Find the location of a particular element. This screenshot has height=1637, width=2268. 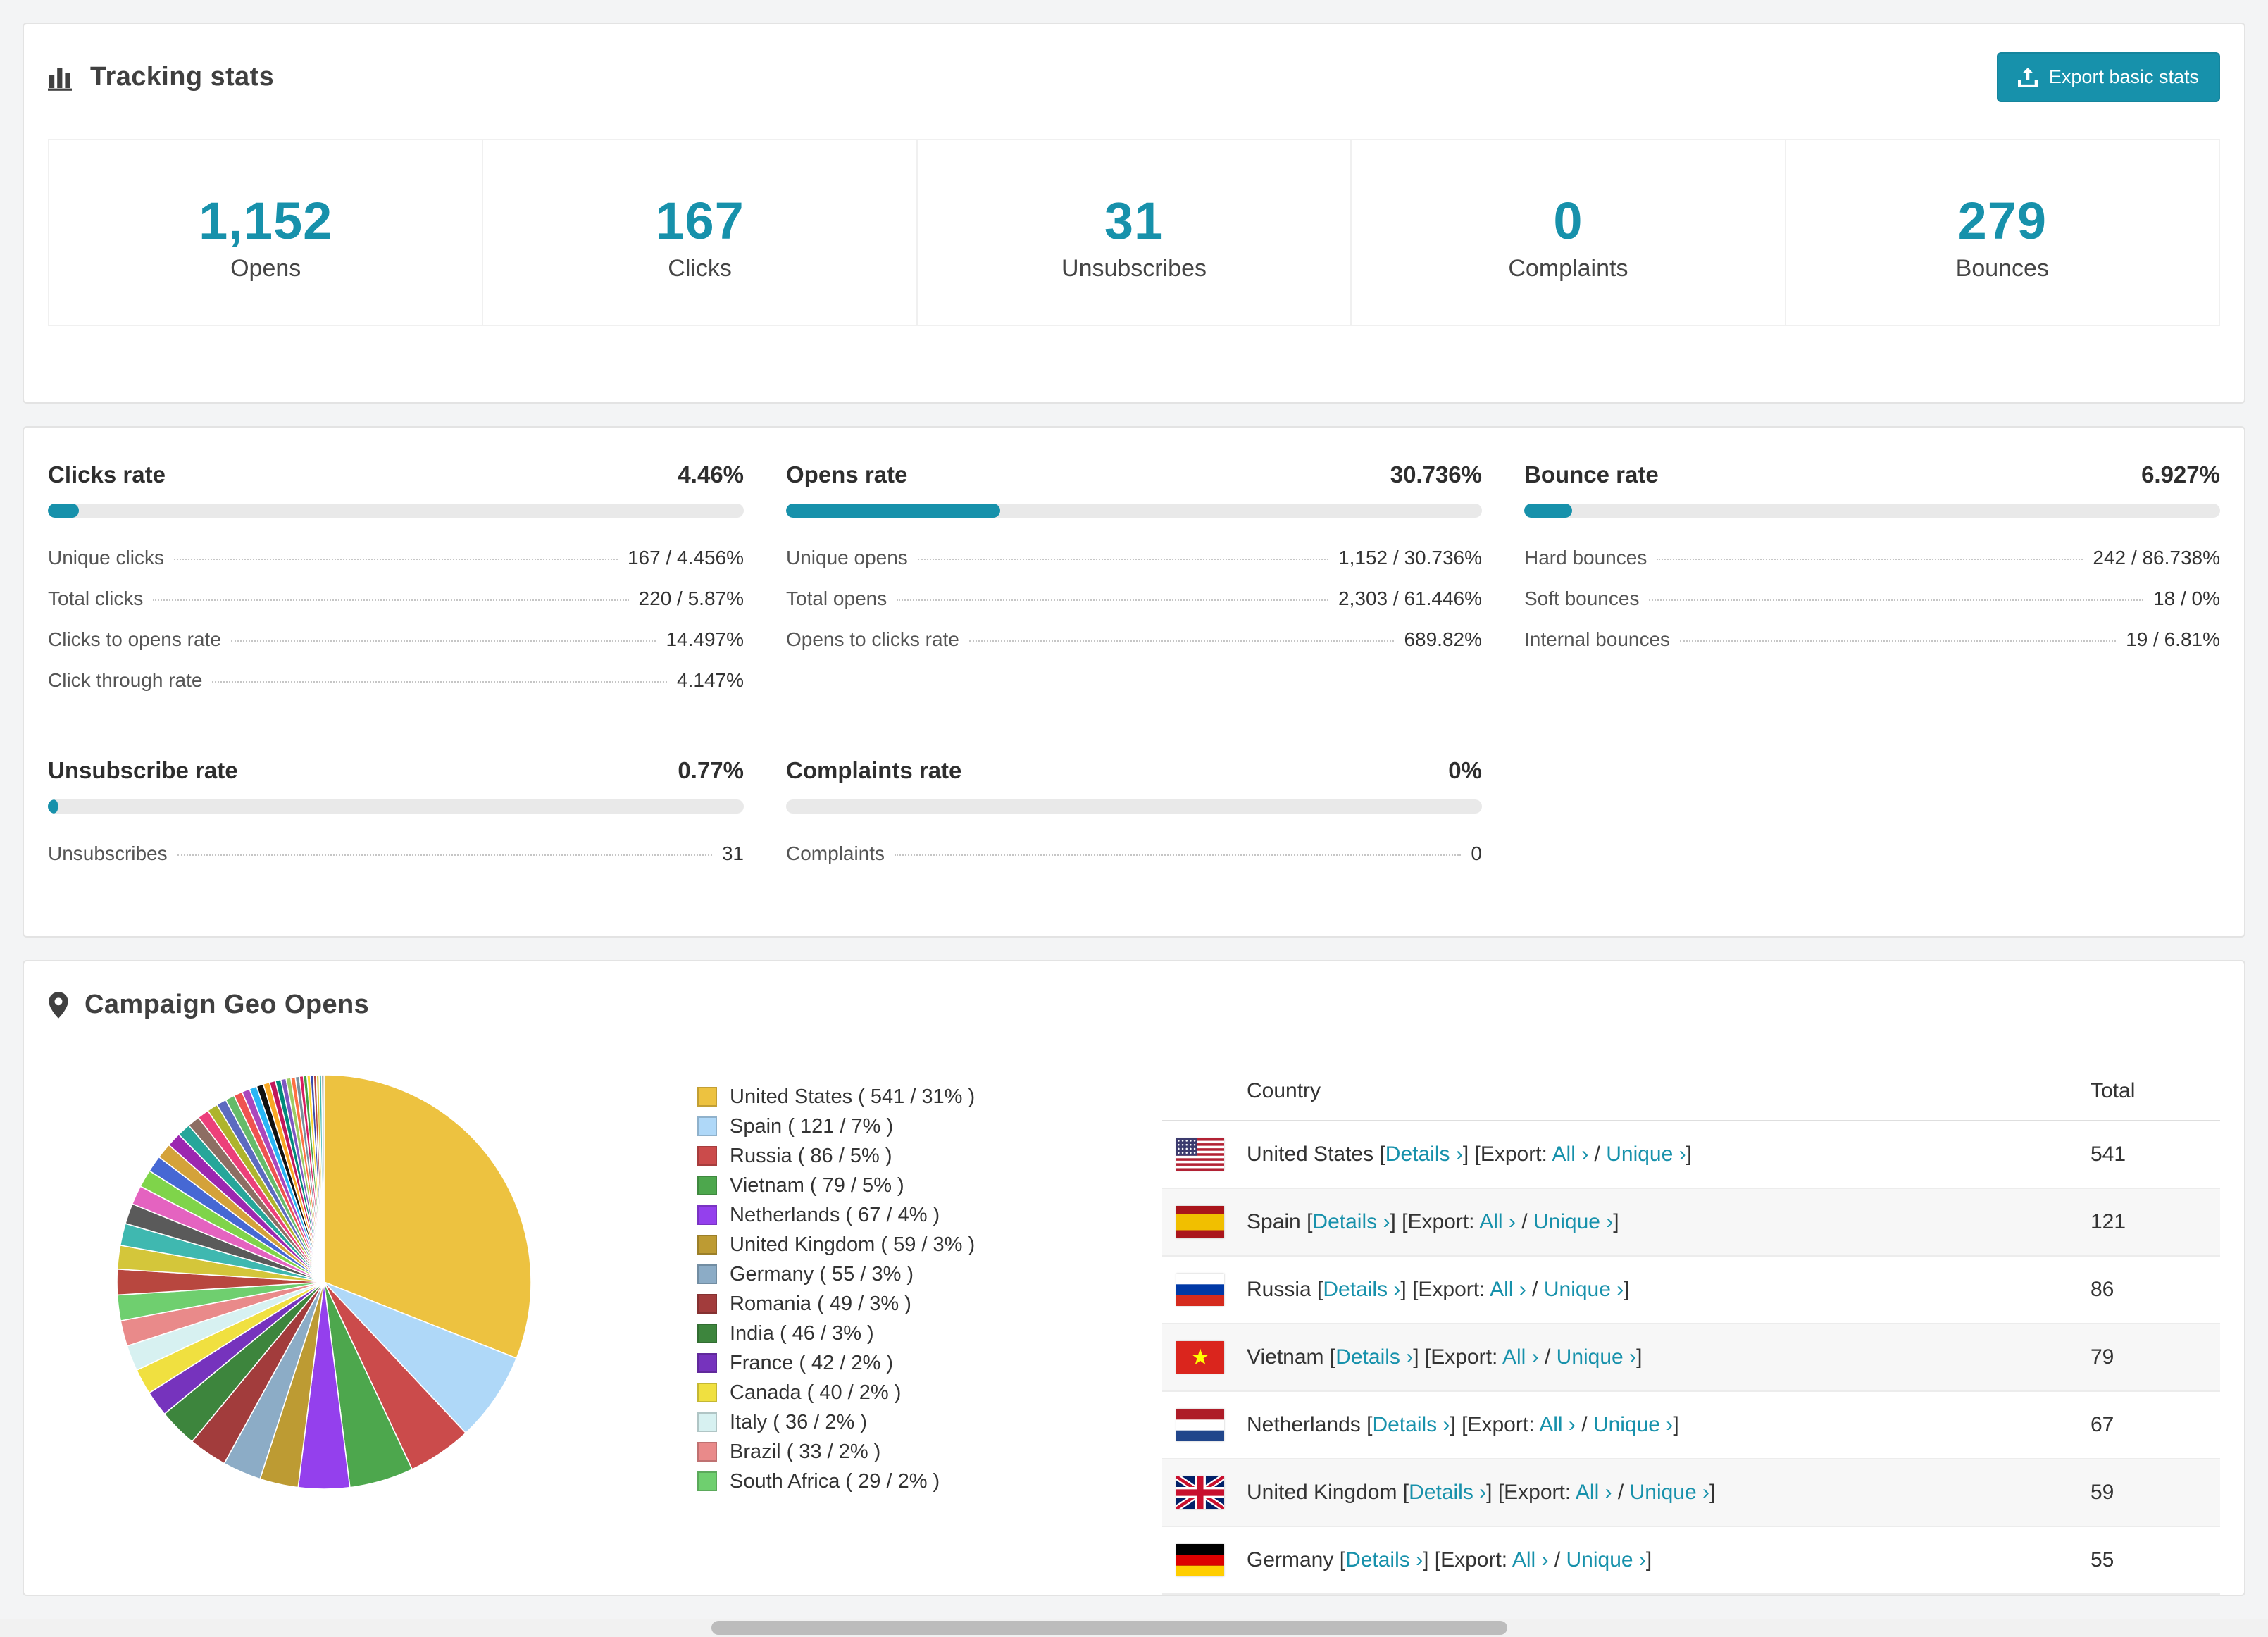

stat-value: 31 is located at coordinates (1134, 221).